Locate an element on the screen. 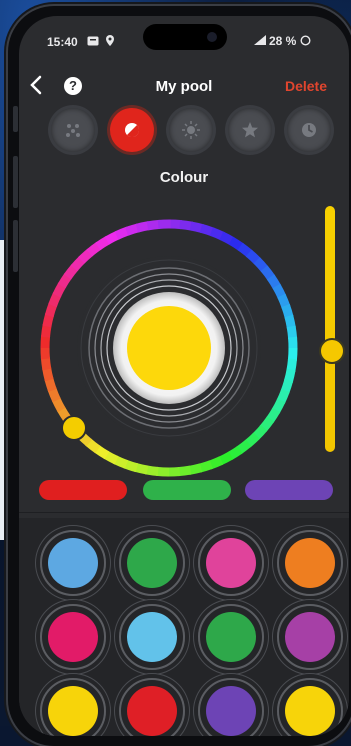 This screenshot has width=351, height=746. colour-presets is located at coordinates (184, 492).